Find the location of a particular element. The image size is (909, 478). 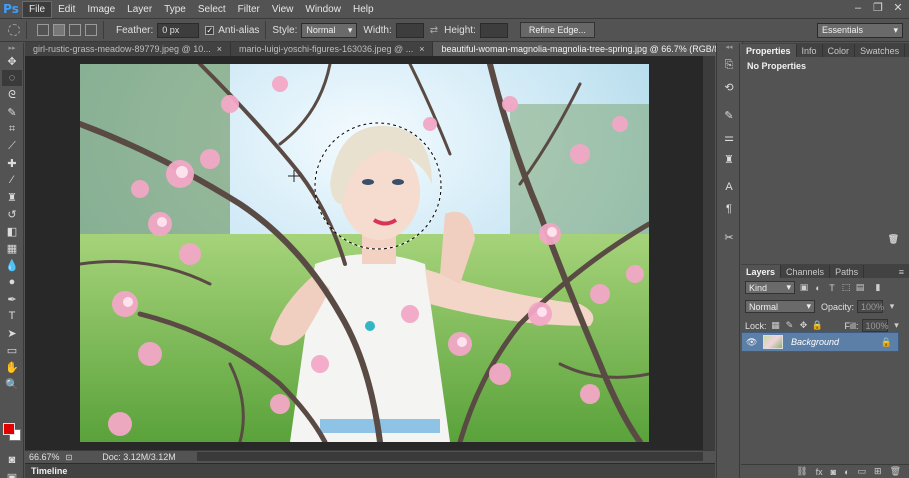

close-icon: ✕ is located at coordinates (898, 8).